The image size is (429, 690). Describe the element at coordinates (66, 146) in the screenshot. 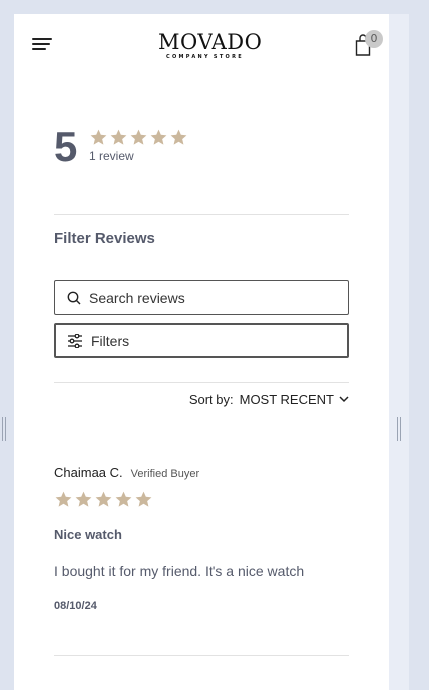

I see `average-rating: 5` at that location.